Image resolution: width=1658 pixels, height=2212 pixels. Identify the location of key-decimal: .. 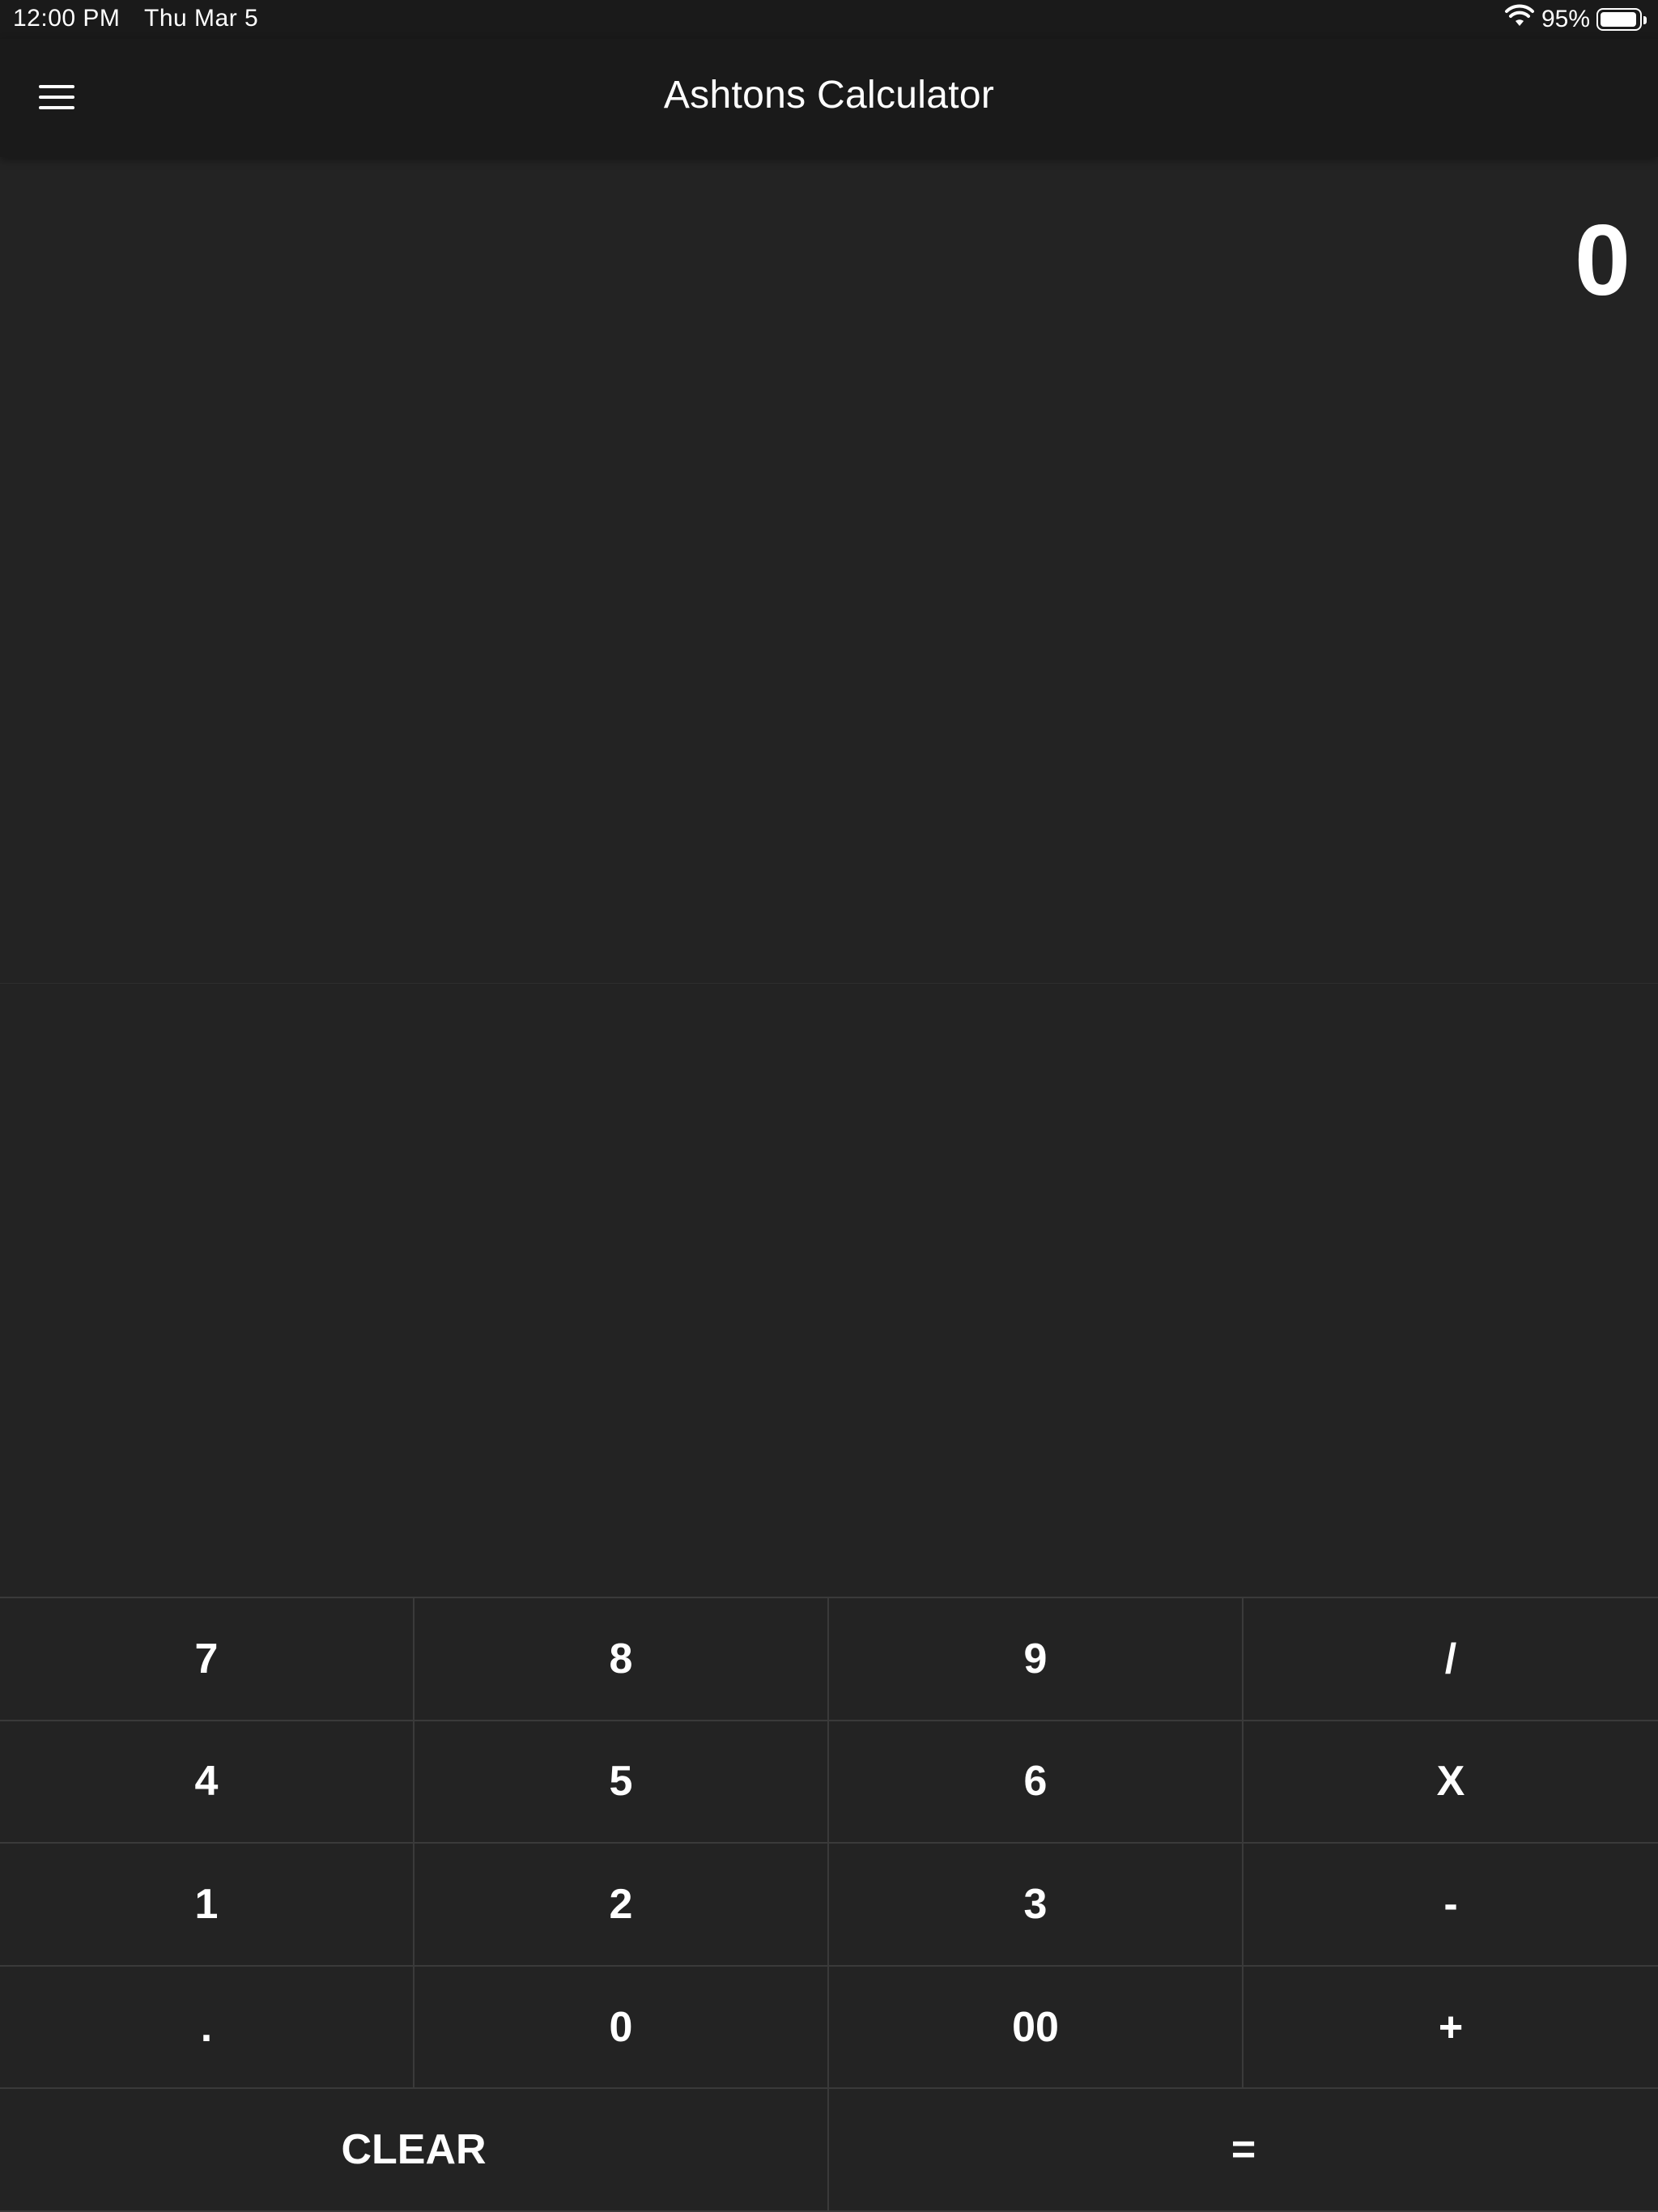
(207, 2028).